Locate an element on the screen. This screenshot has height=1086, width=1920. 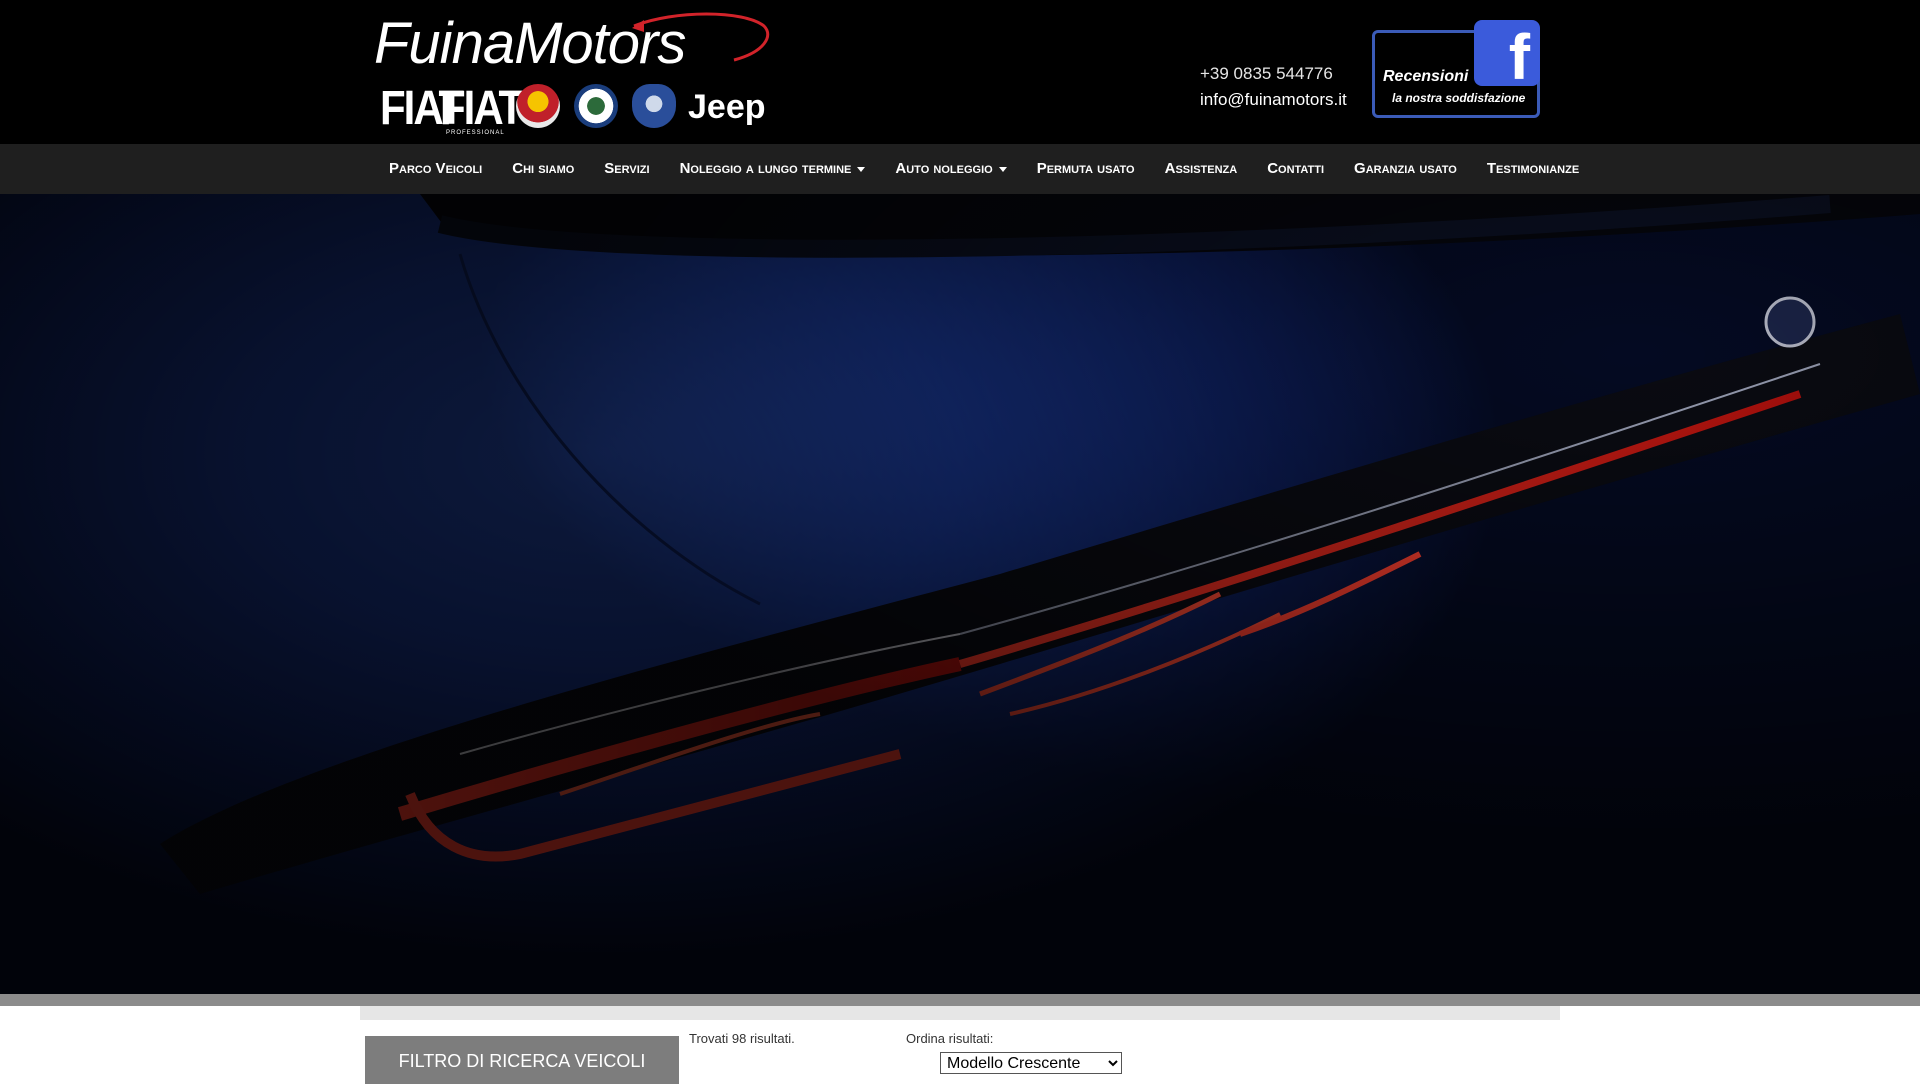
sort-select: Modello Crescente is located at coordinates (1031, 1063).